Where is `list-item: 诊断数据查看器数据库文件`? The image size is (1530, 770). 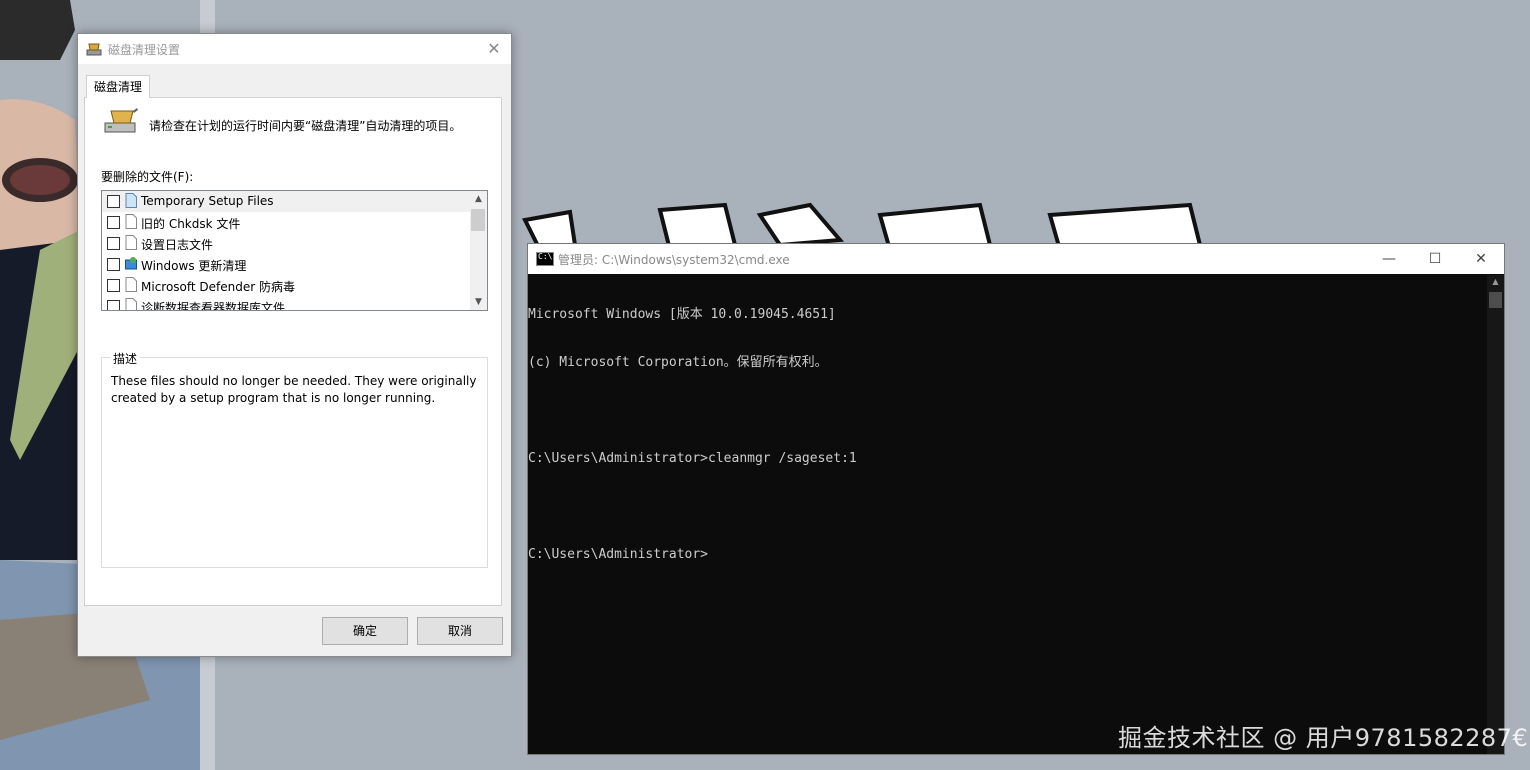 list-item: 诊断数据查看器数据库文件 is located at coordinates (286, 303).